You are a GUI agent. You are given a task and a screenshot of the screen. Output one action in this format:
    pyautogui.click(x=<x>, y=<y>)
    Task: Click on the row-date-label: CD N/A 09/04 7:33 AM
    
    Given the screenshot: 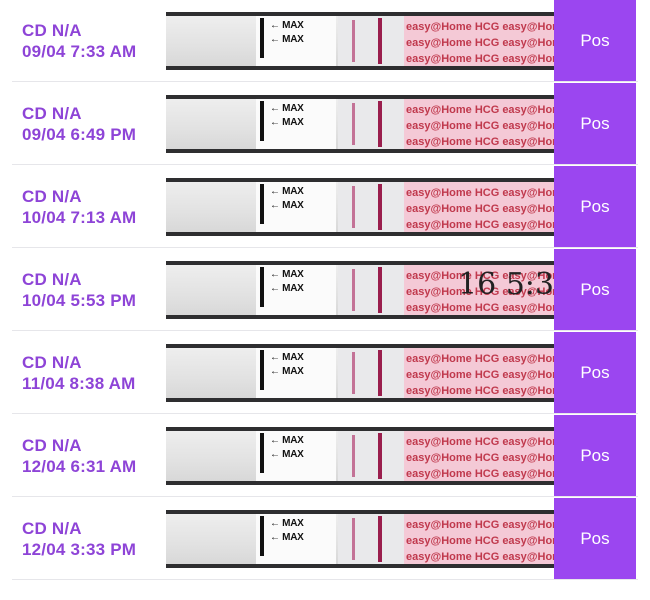 What is the action you would take?
    pyautogui.click(x=79, y=41)
    